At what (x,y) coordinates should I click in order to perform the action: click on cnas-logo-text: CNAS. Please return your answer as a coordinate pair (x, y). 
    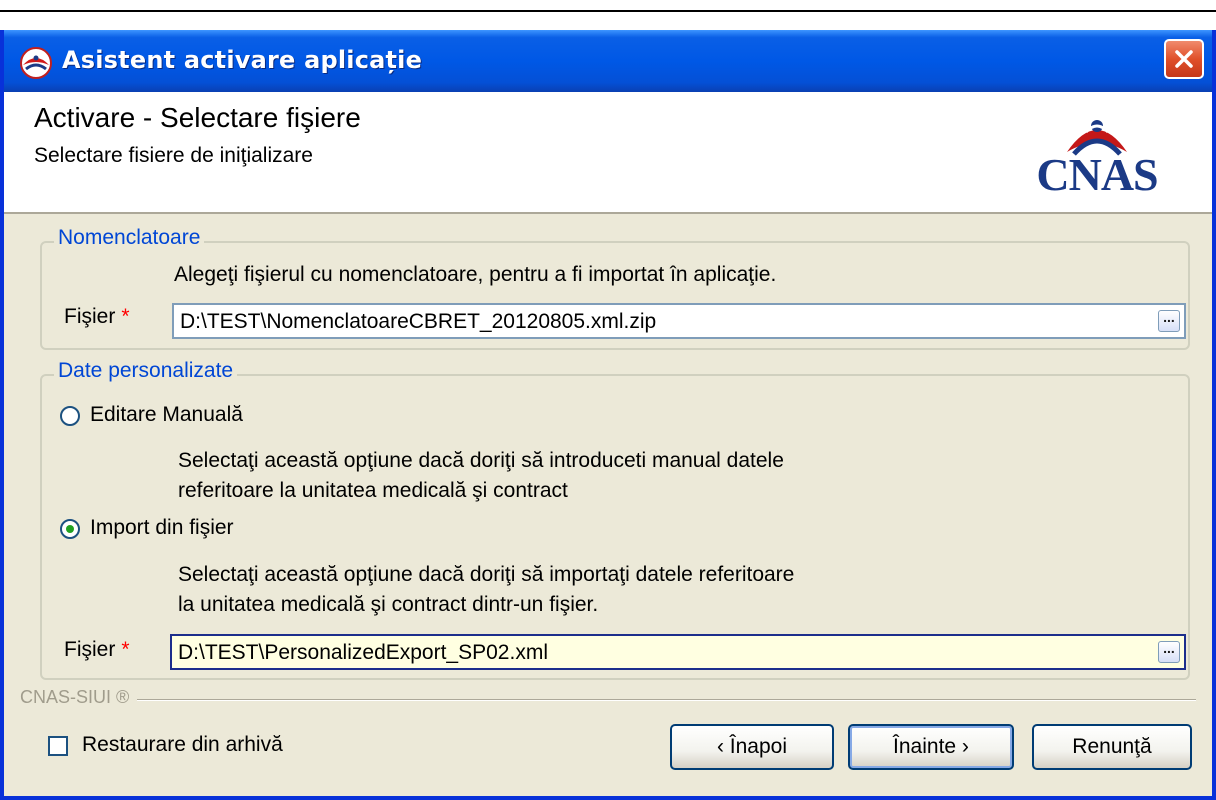
    Looking at the image, I should click on (1097, 174).